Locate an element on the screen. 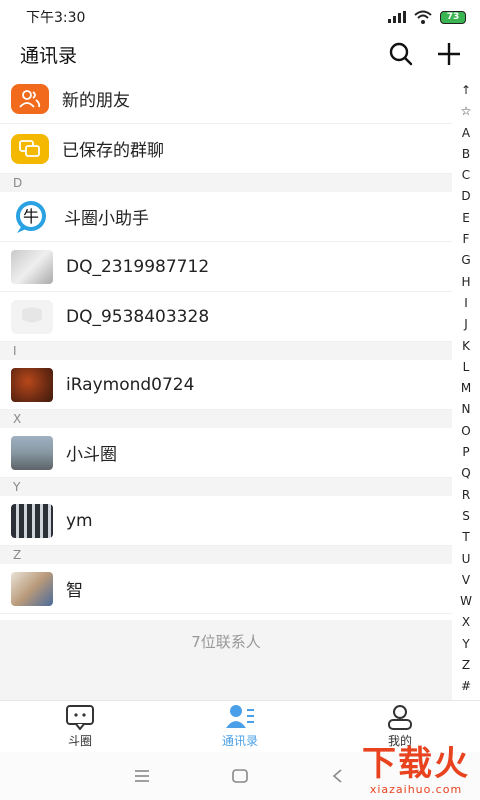 This screenshot has width=480, height=800. menu-icon is located at coordinates (142, 776).